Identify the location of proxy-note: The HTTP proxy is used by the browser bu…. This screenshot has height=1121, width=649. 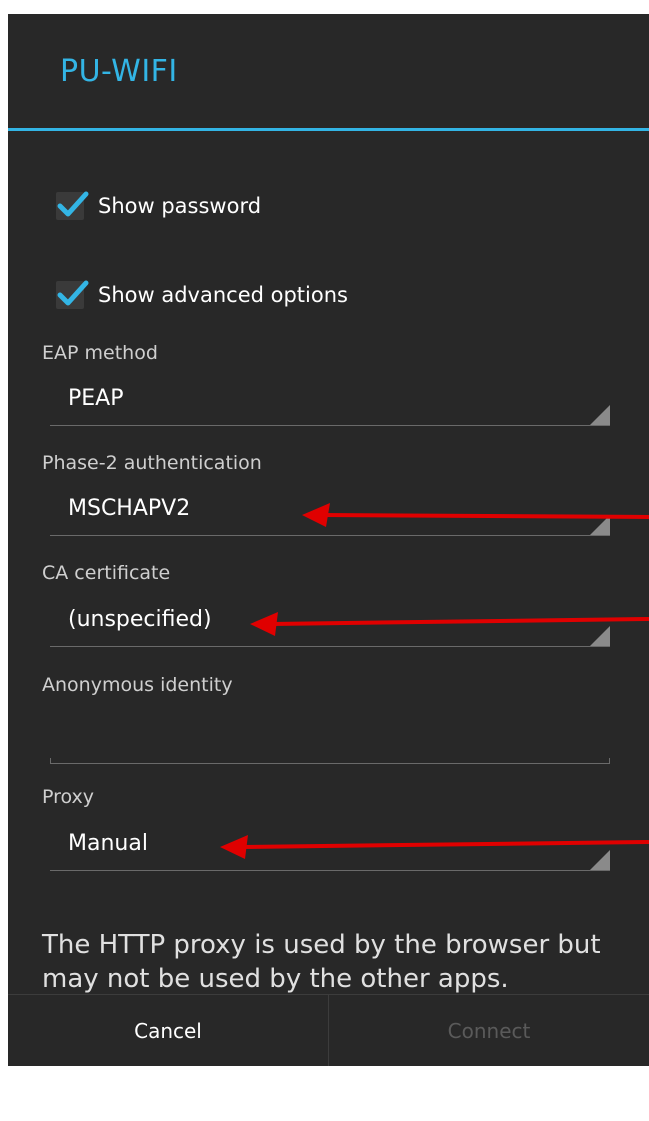
(321, 962).